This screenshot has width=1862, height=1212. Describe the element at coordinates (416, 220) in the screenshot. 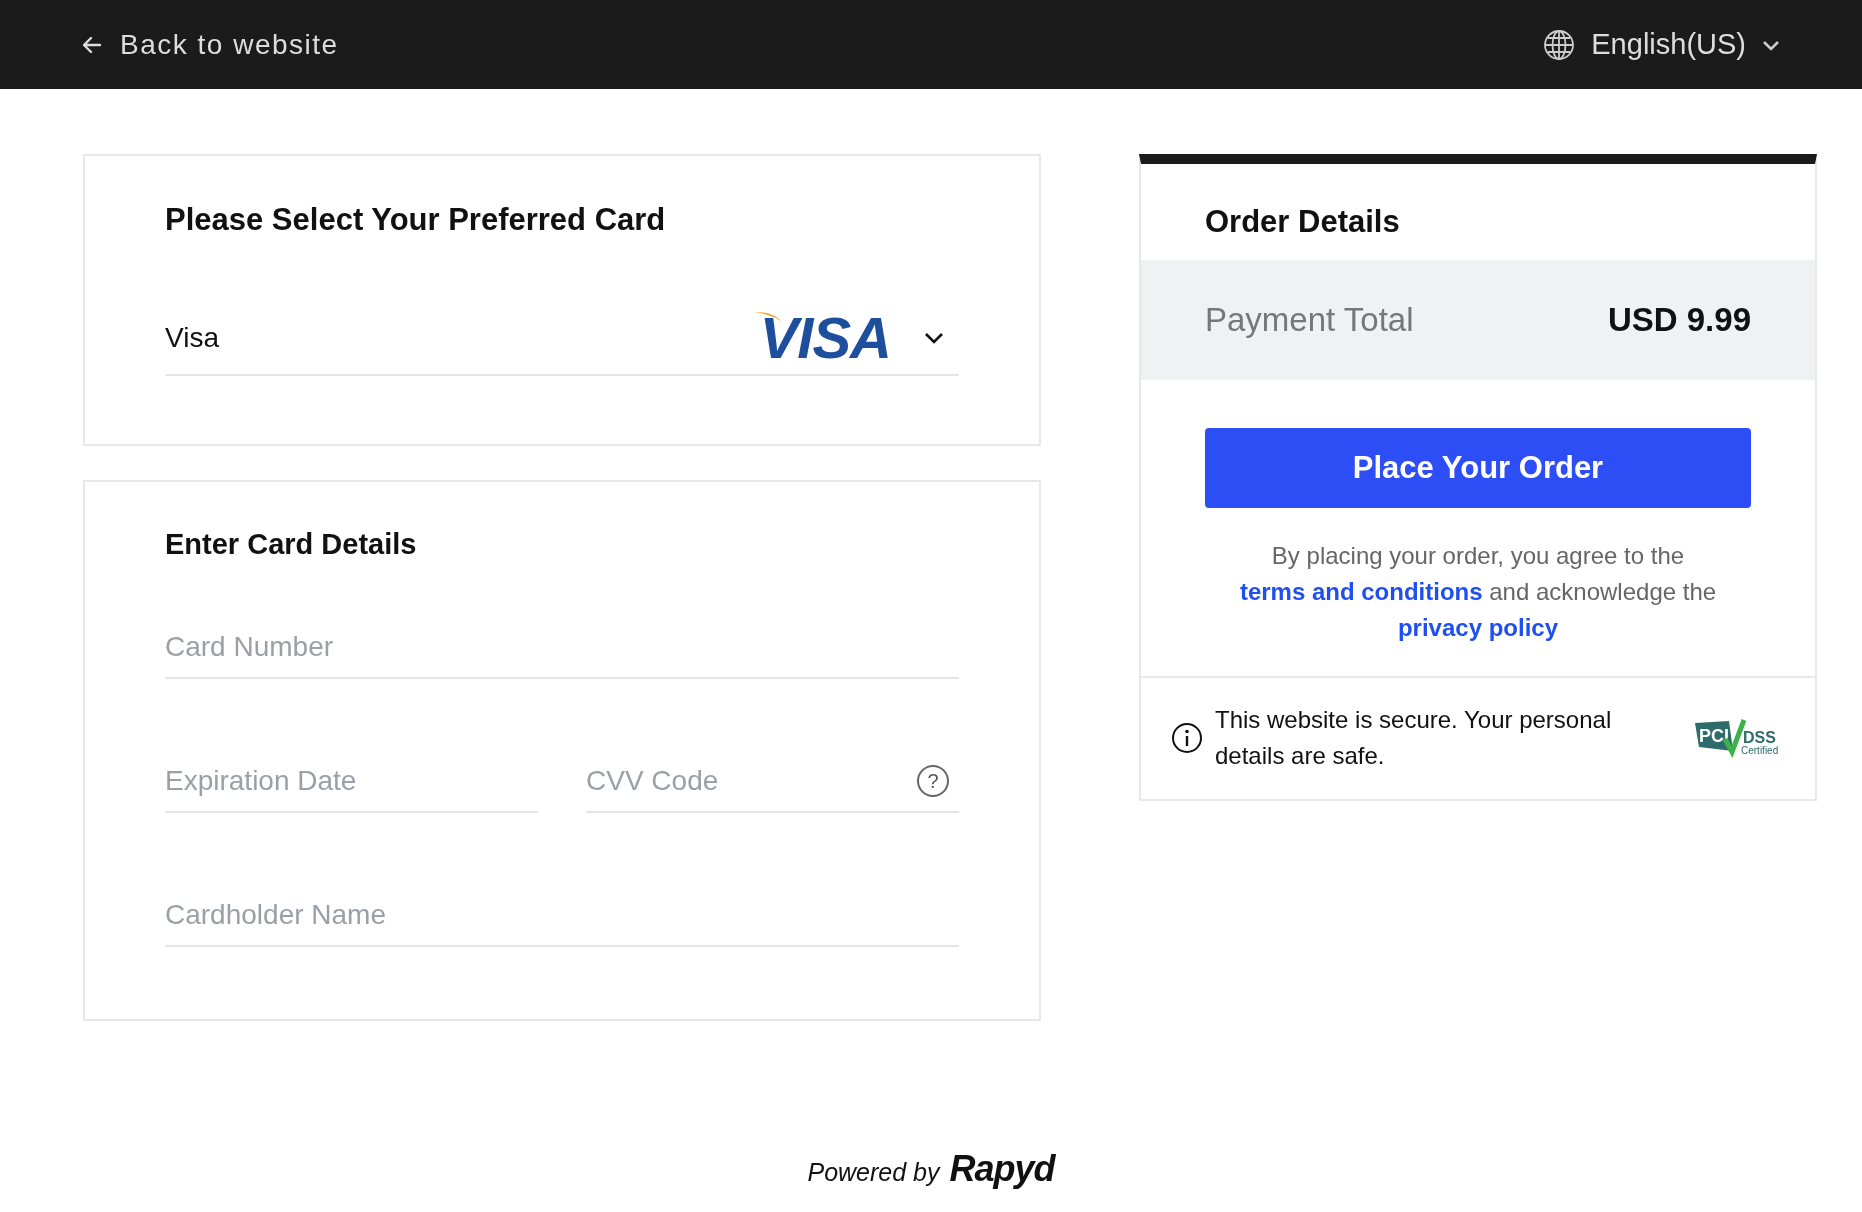

I see `section-title: Please Select Your Preferred Card` at that location.